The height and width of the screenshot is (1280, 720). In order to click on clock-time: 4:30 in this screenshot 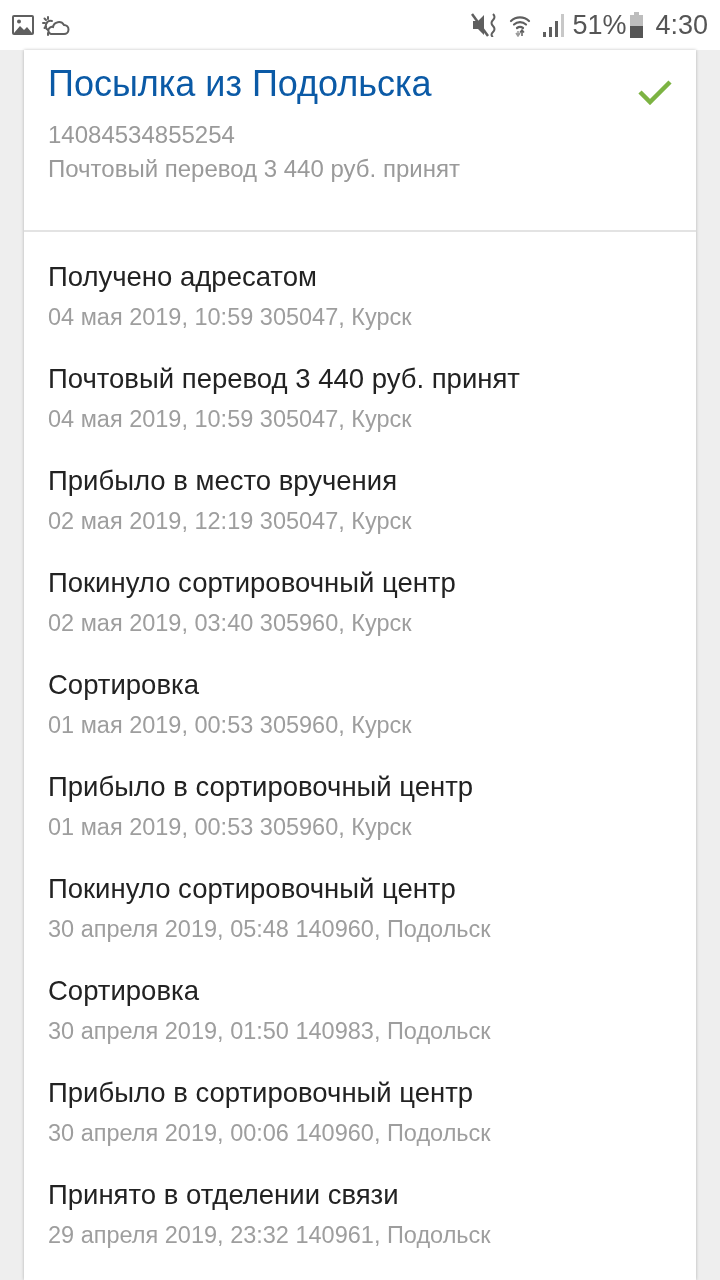, I will do `click(681, 25)`.